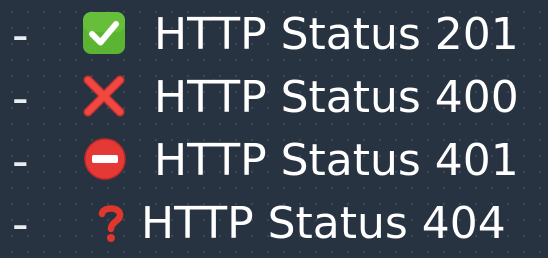 This screenshot has height=258, width=548. Describe the element at coordinates (336, 160) in the screenshot. I see `status-label: HTTP Status 401` at that location.